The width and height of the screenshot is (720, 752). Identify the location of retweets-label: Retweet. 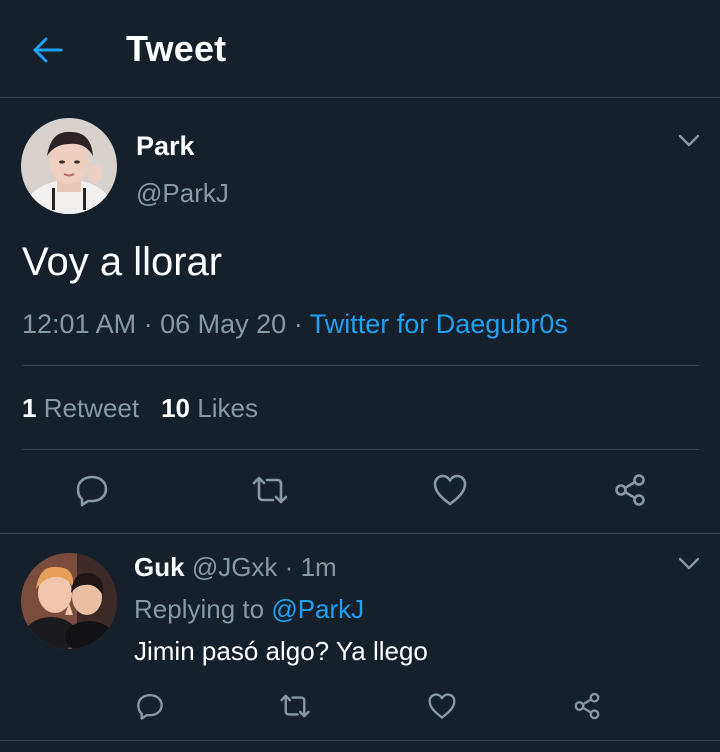
(91, 408).